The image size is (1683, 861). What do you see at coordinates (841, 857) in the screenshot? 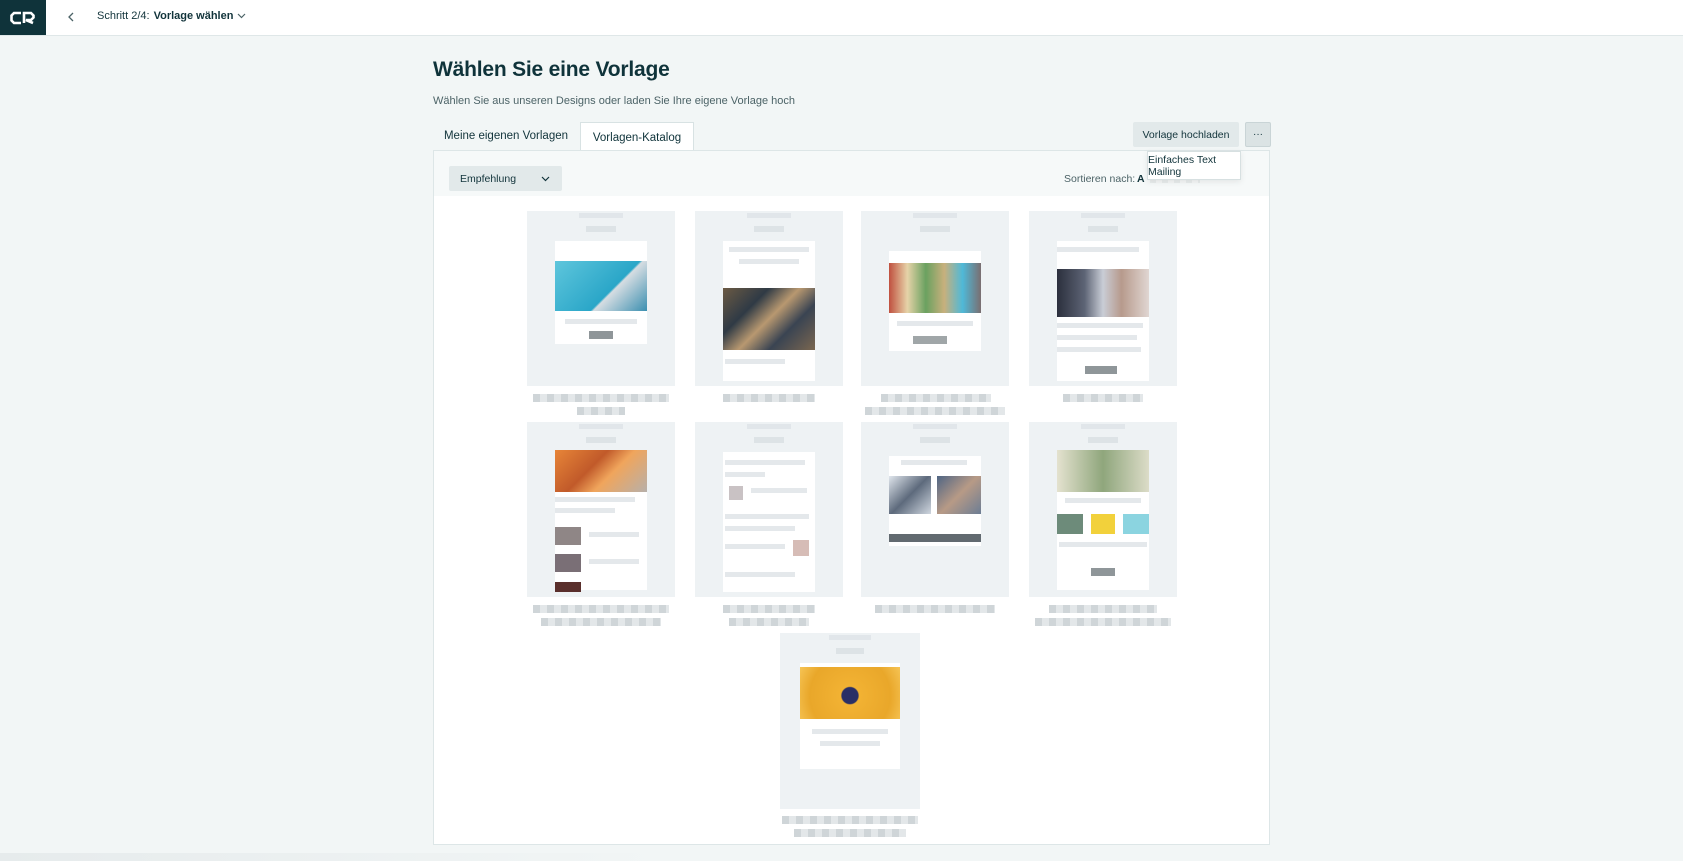
I see `bottom-scroll-edge` at bounding box center [841, 857].